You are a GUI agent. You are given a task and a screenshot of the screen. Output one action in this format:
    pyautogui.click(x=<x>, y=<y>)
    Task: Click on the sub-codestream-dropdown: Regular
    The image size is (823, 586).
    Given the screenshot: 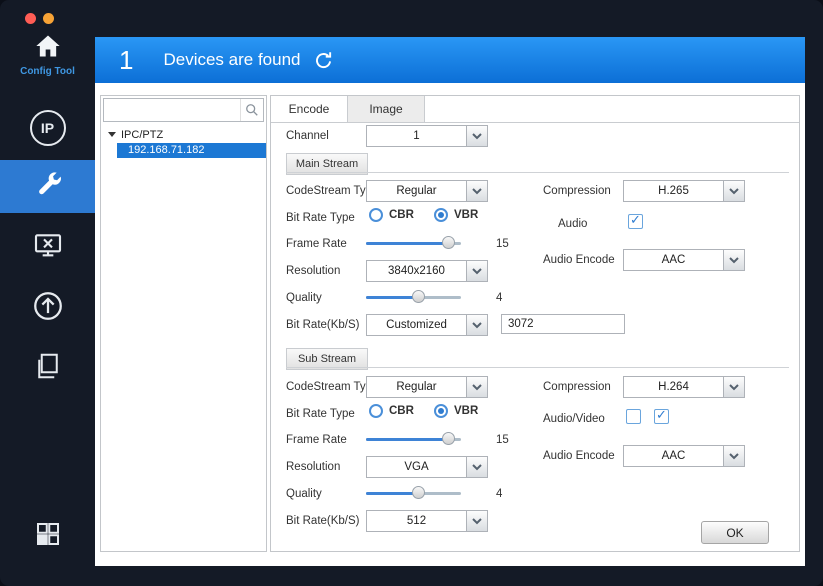 What is the action you would take?
    pyautogui.click(x=427, y=387)
    